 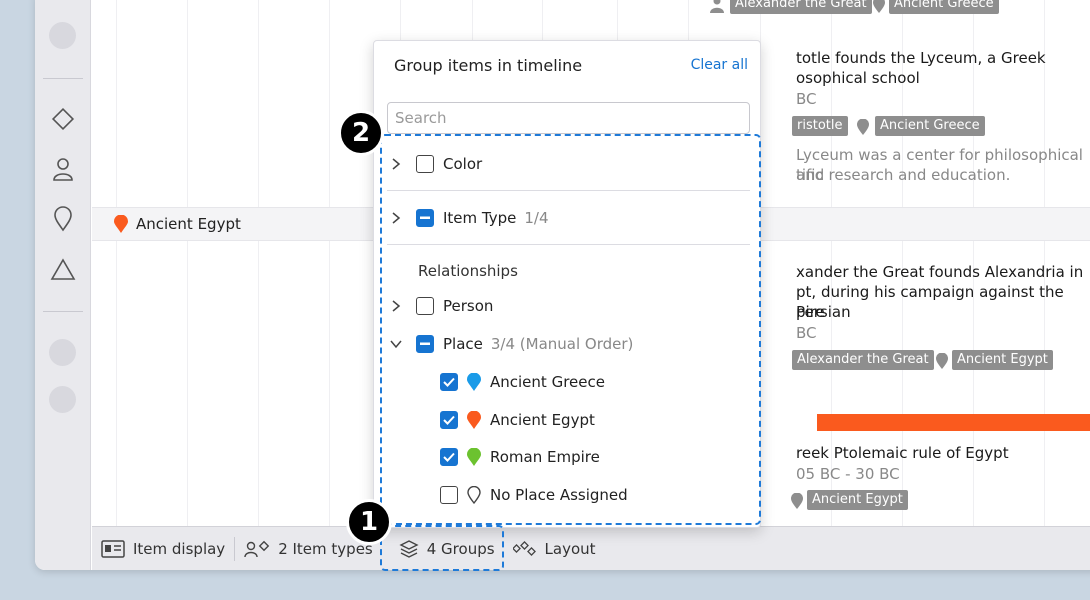 I want to click on event-title: xander the Great founds Alexandria in, so click(x=939, y=272).